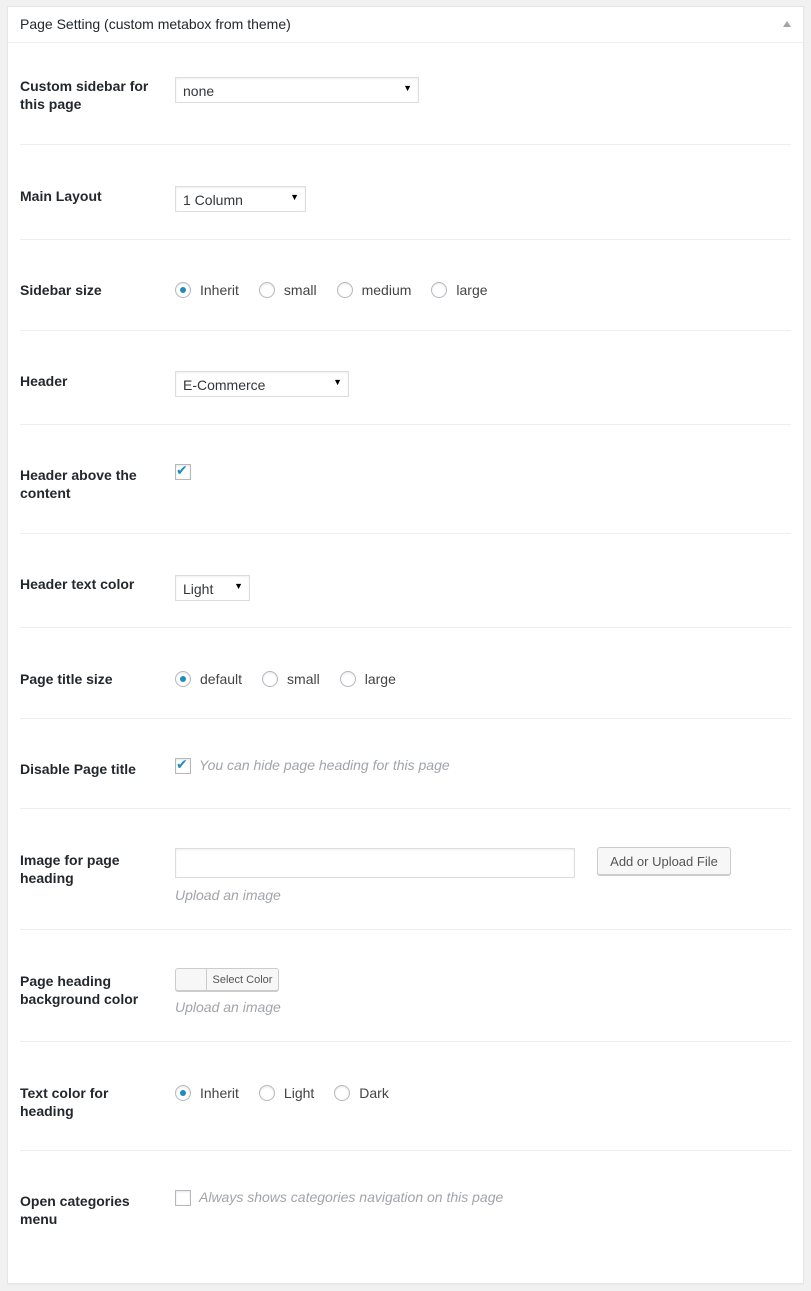 This screenshot has height=1291, width=811. I want to click on radio-label: Dark, so click(374, 1093).